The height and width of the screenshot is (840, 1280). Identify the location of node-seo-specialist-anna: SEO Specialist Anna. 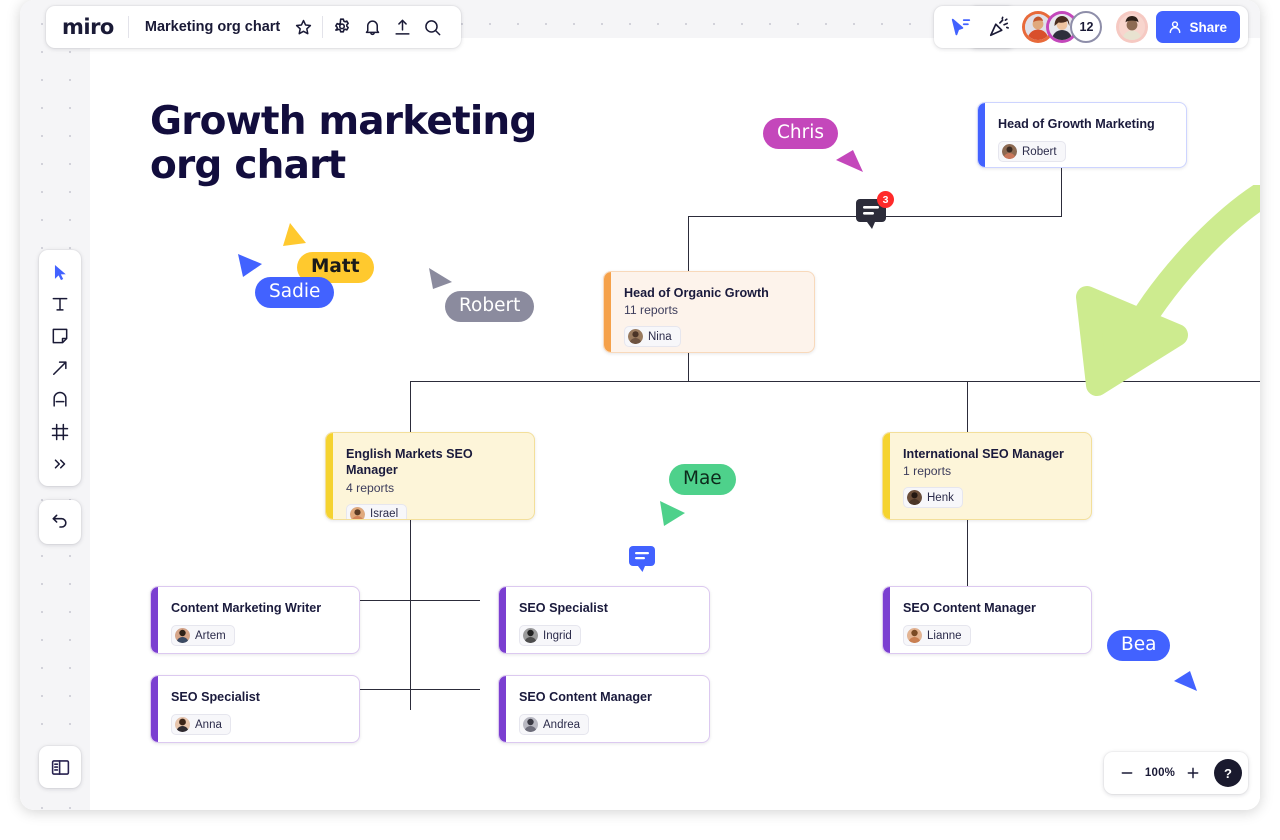
(255, 709).